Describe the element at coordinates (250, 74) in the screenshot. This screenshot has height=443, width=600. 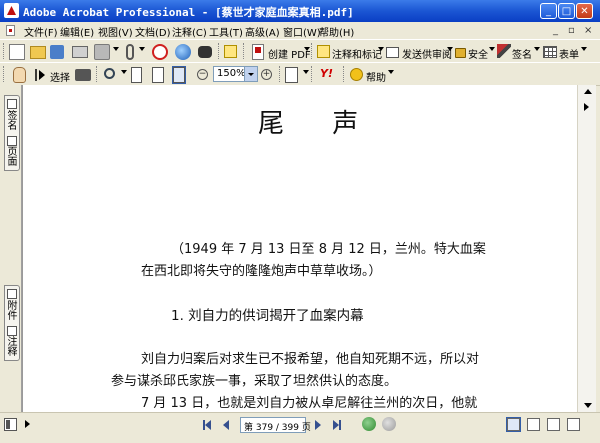
I see `zoom-level-dropdown-icon` at that location.